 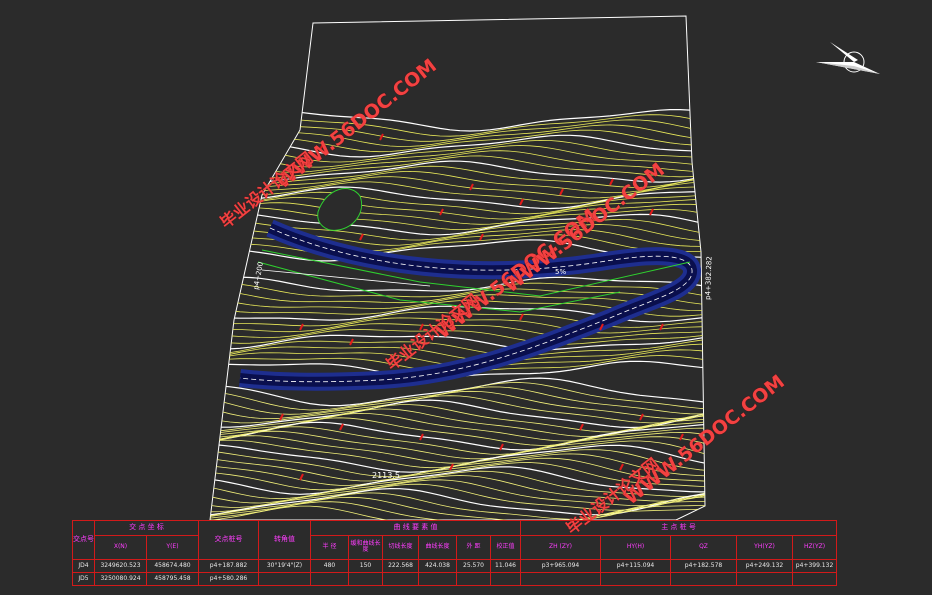 What do you see at coordinates (437, 547) in the screenshot?
I see `header-curve-length: 曲线长度` at bounding box center [437, 547].